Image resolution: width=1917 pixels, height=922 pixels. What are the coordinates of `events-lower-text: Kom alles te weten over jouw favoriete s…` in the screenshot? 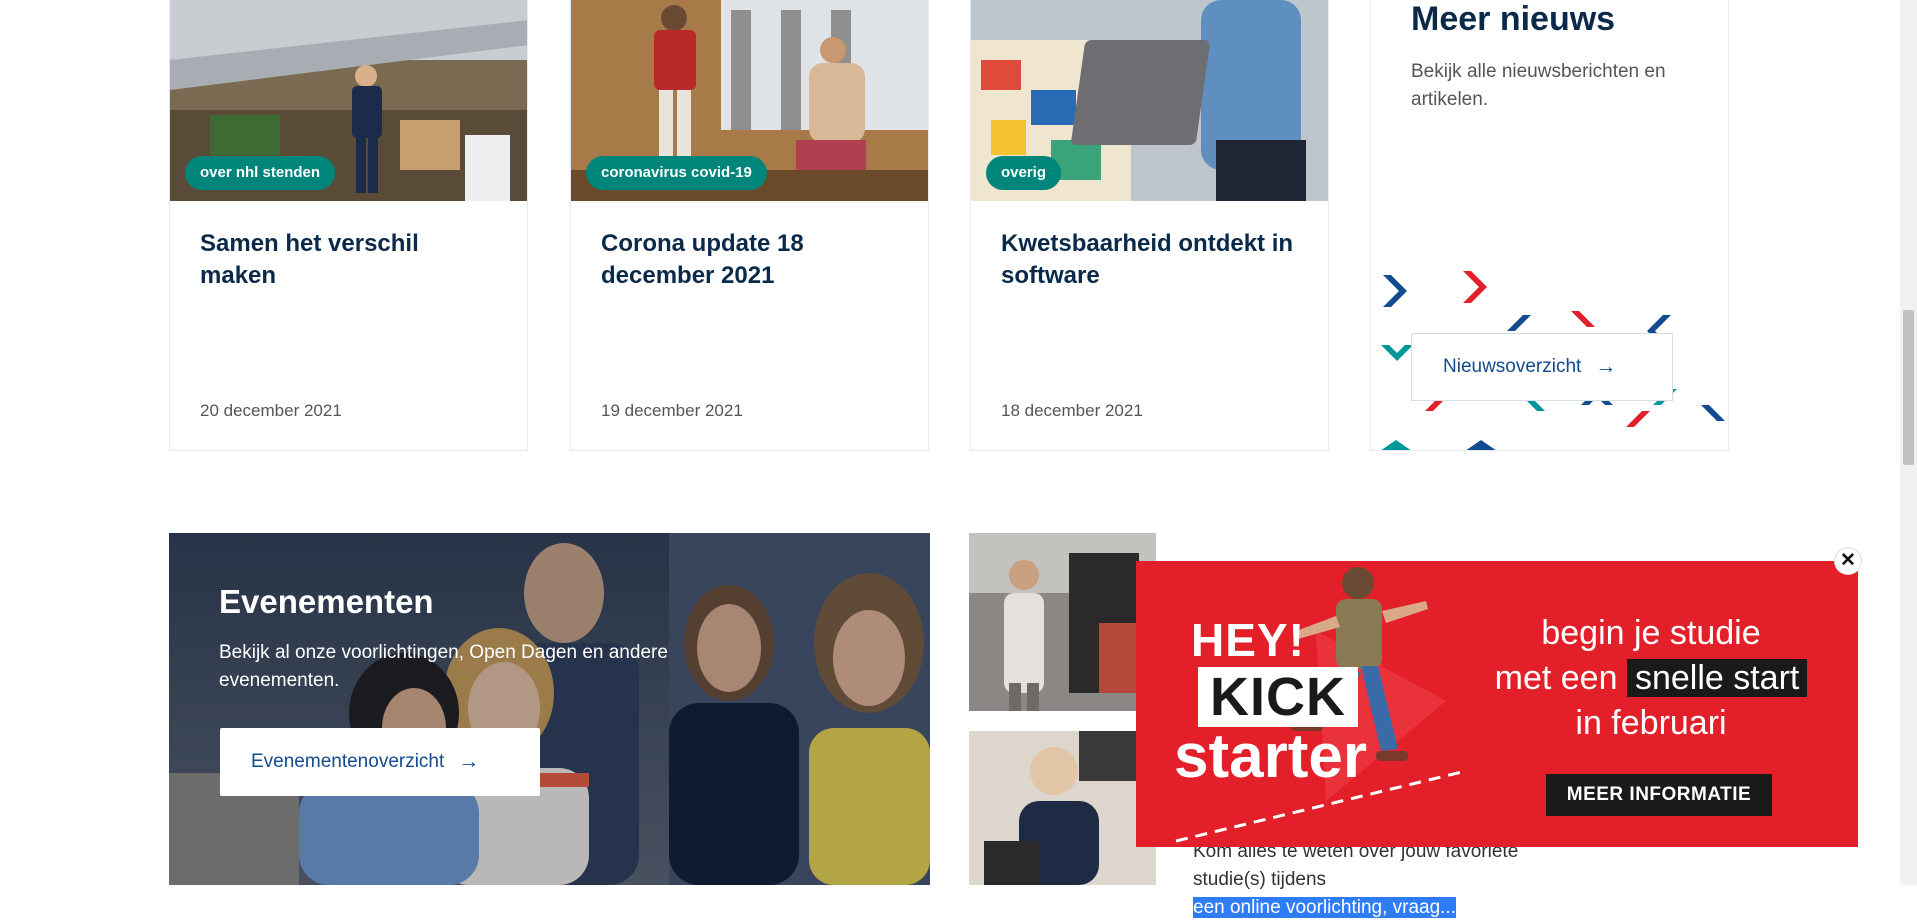 It's located at (1373, 880).